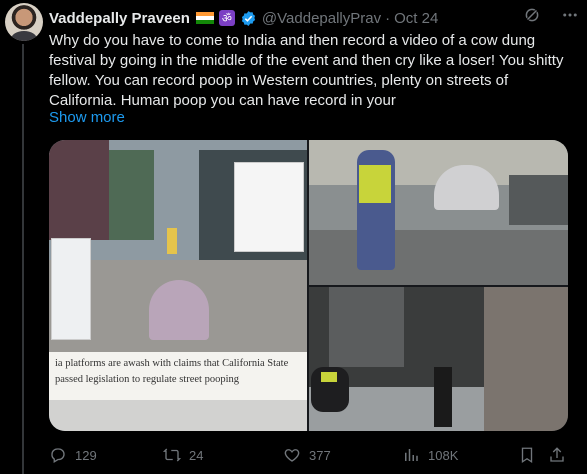  Describe the element at coordinates (248, 18) in the screenshot. I see `verified-icon` at that location.